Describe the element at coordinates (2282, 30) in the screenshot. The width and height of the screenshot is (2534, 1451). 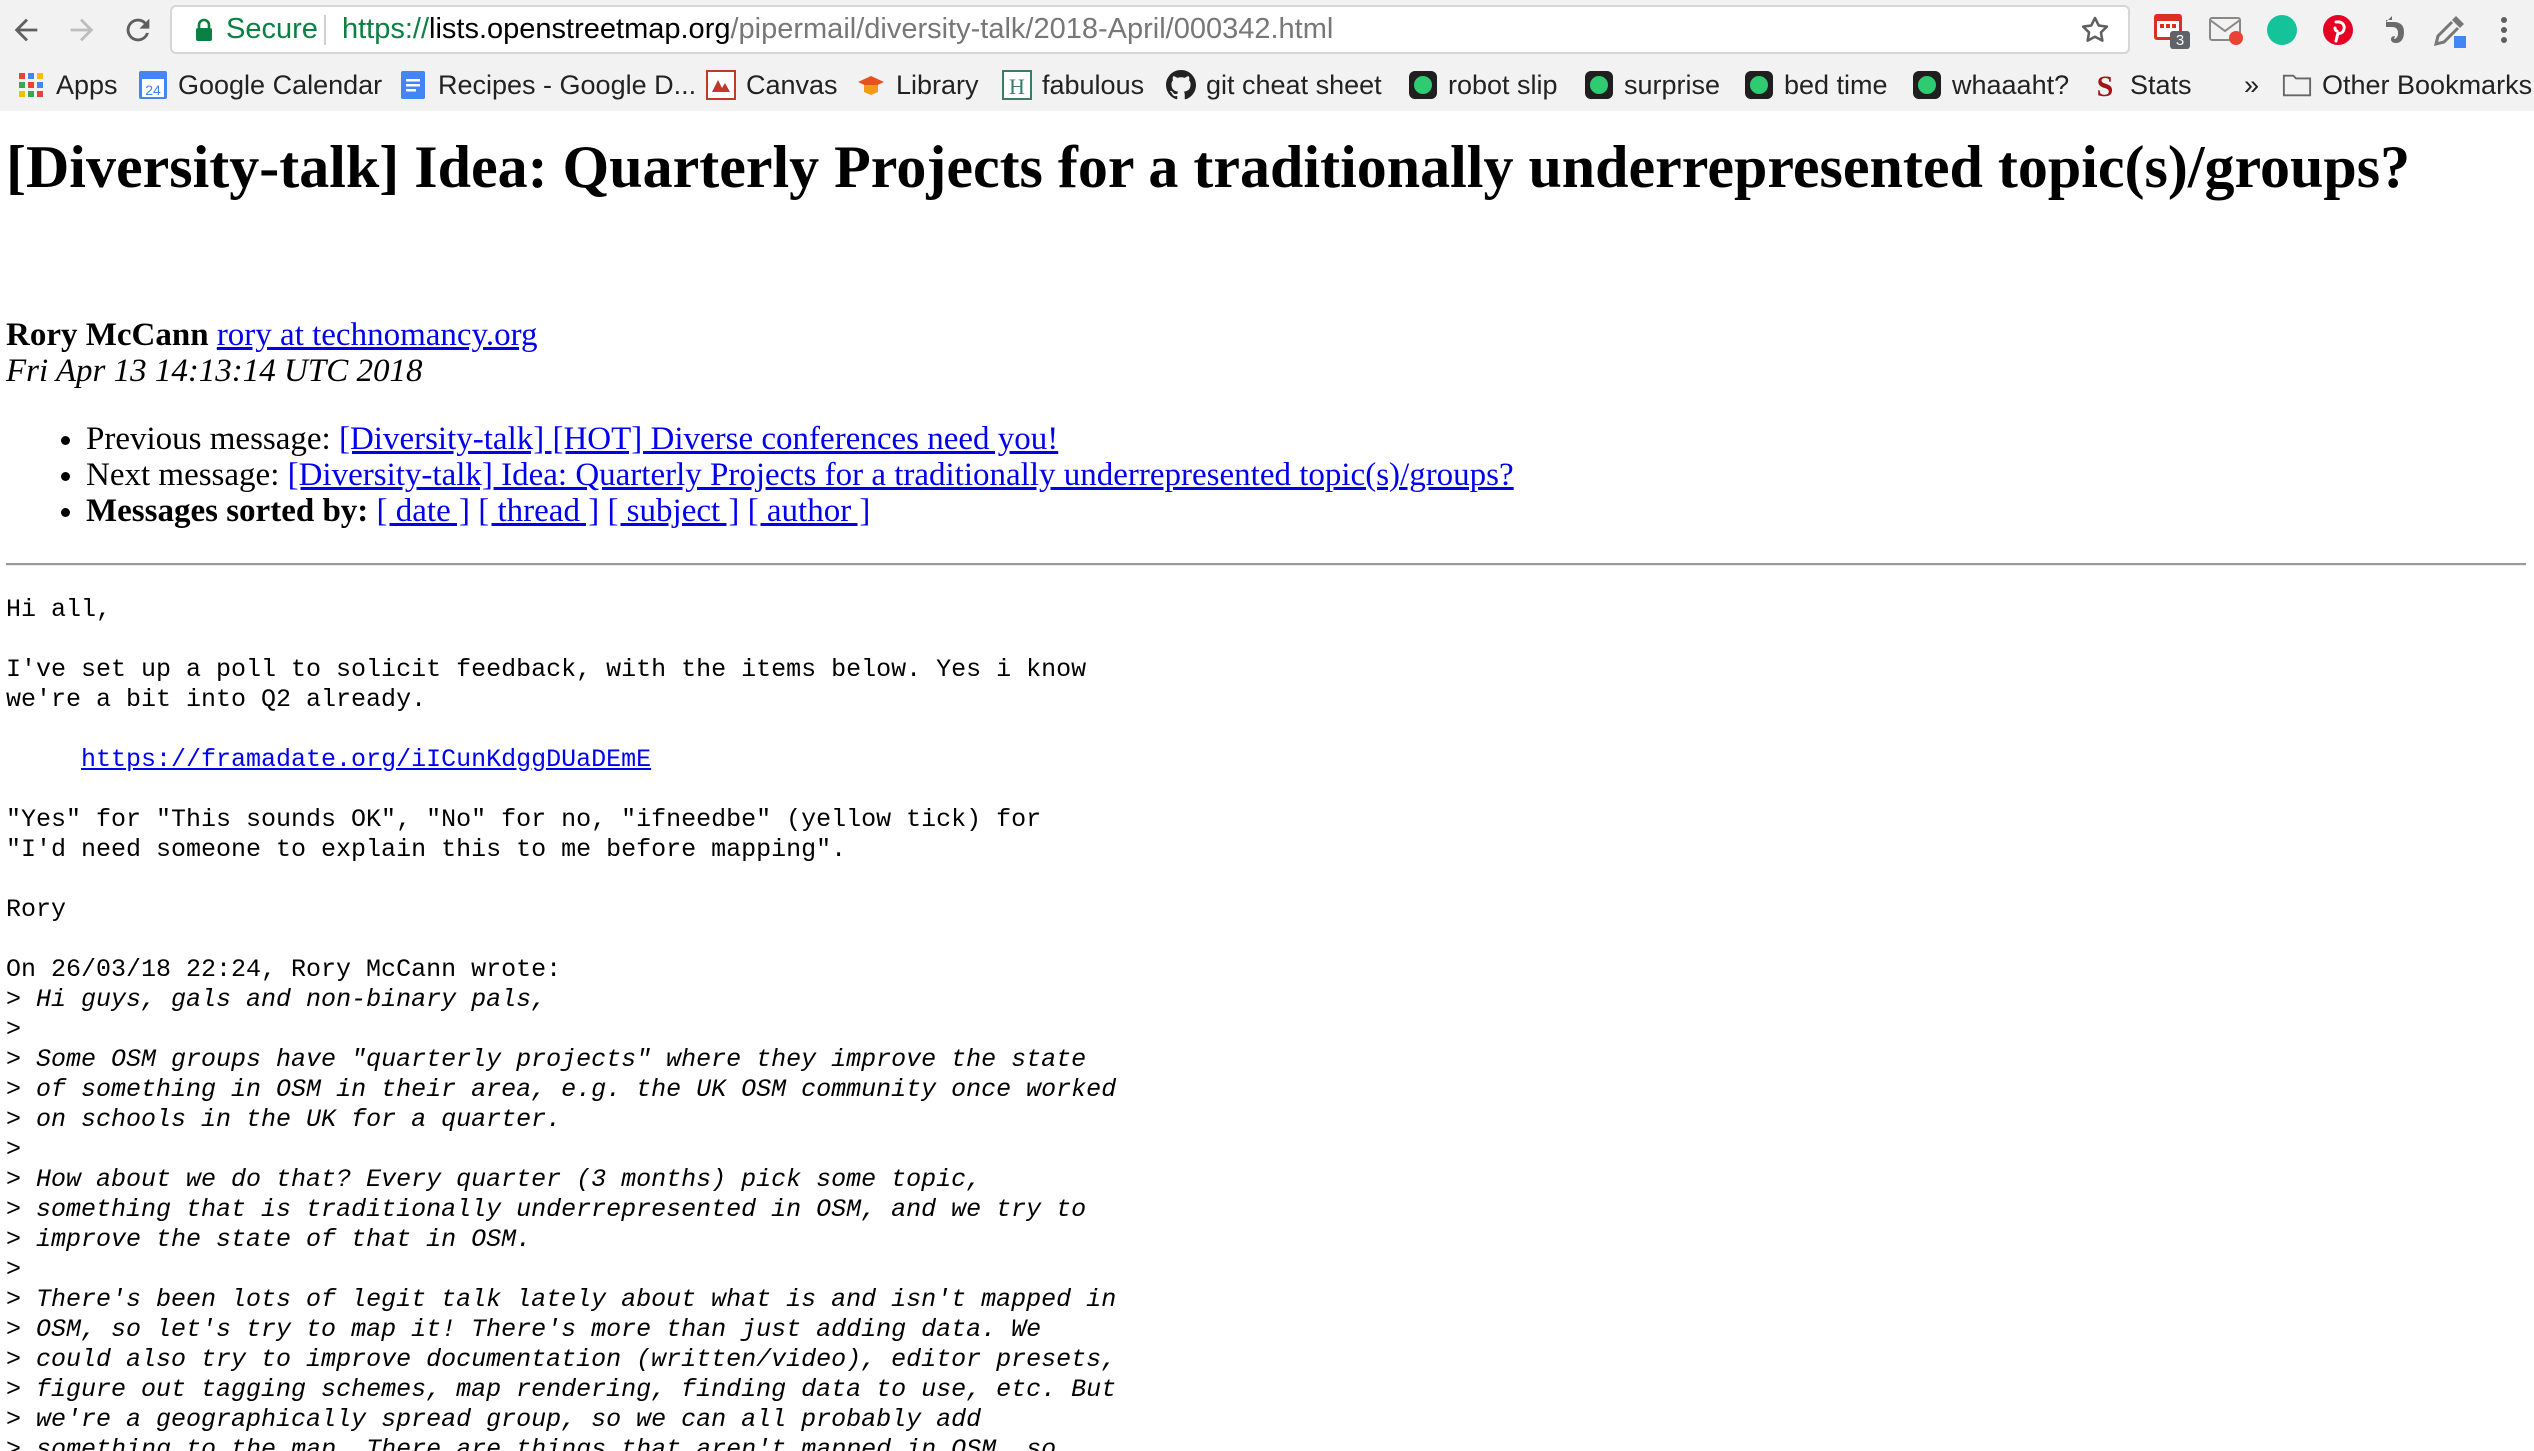
I see `extension-grammarly` at that location.